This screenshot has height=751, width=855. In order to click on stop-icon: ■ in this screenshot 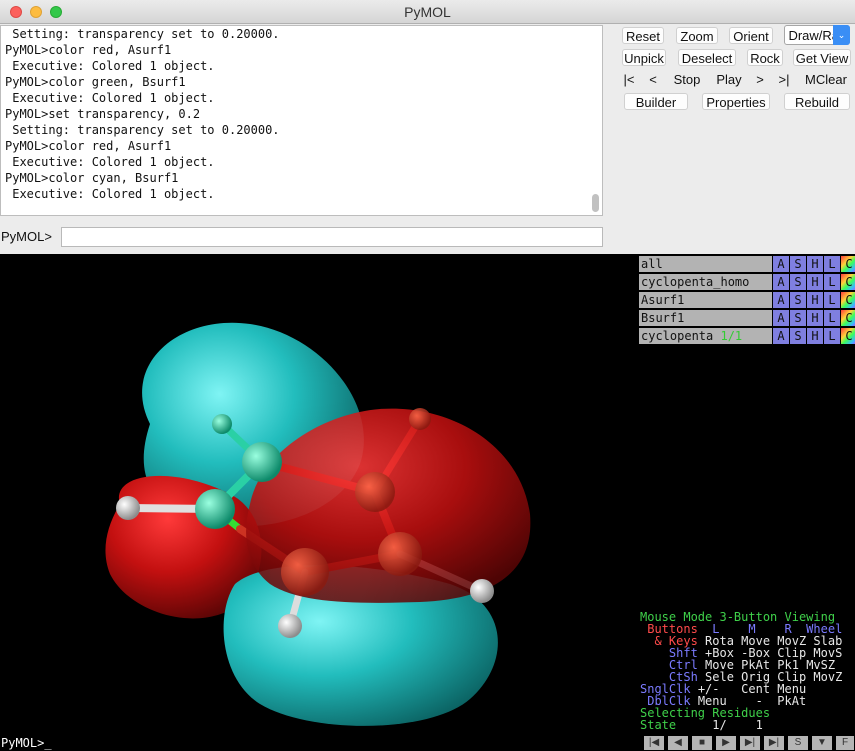, I will do `click(702, 743)`.